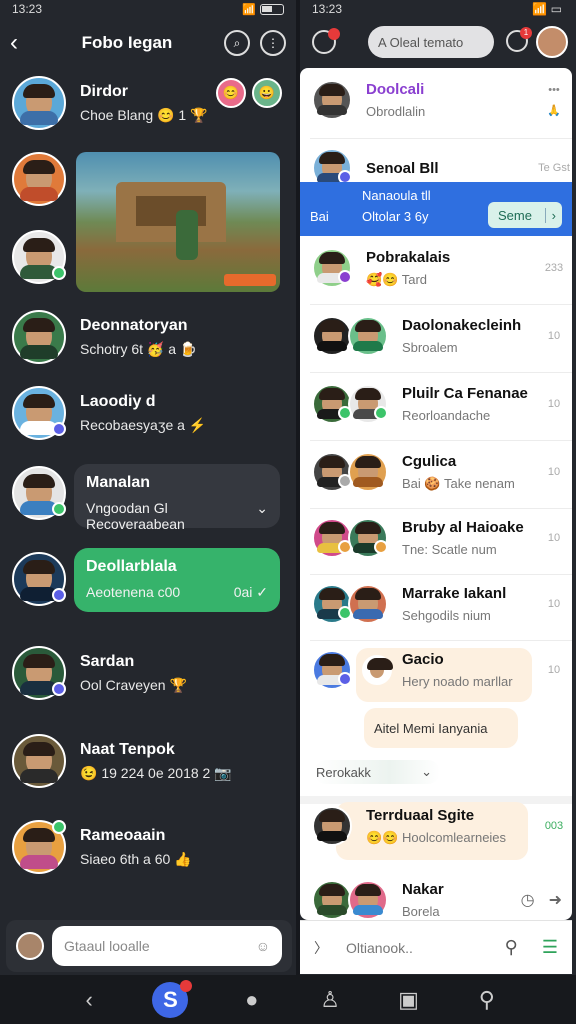 The height and width of the screenshot is (1024, 576). Describe the element at coordinates (554, 90) in the screenshot. I see `more-icon: •••` at that location.